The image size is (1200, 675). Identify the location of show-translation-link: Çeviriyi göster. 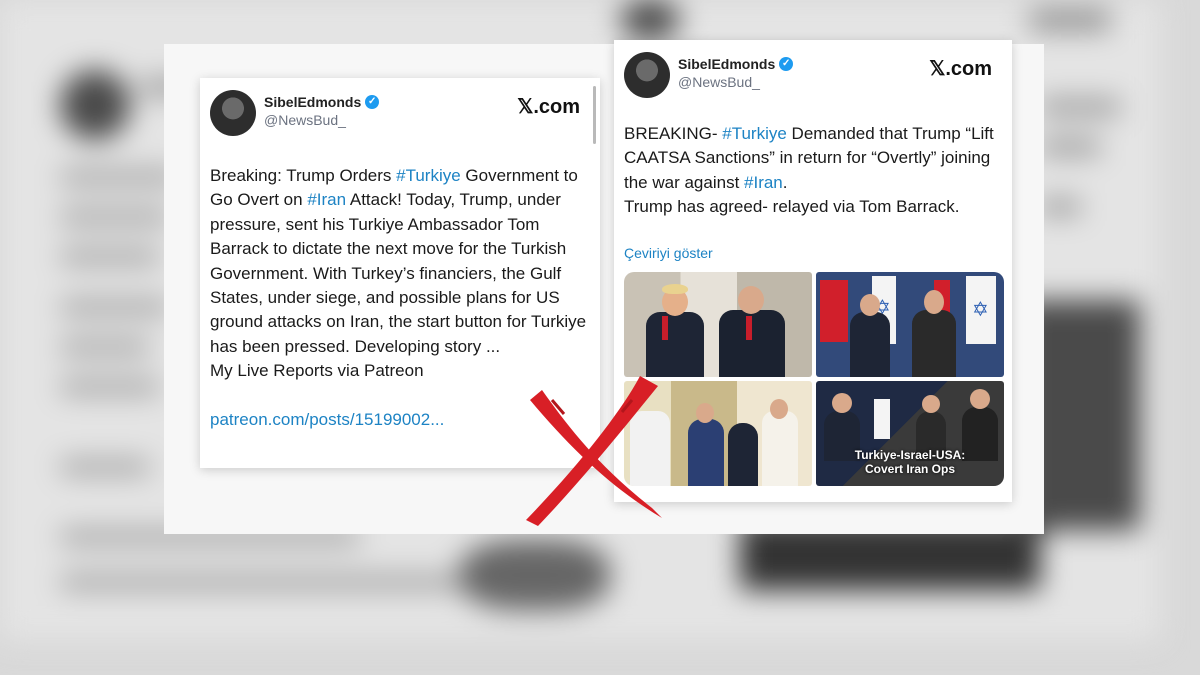
(668, 253).